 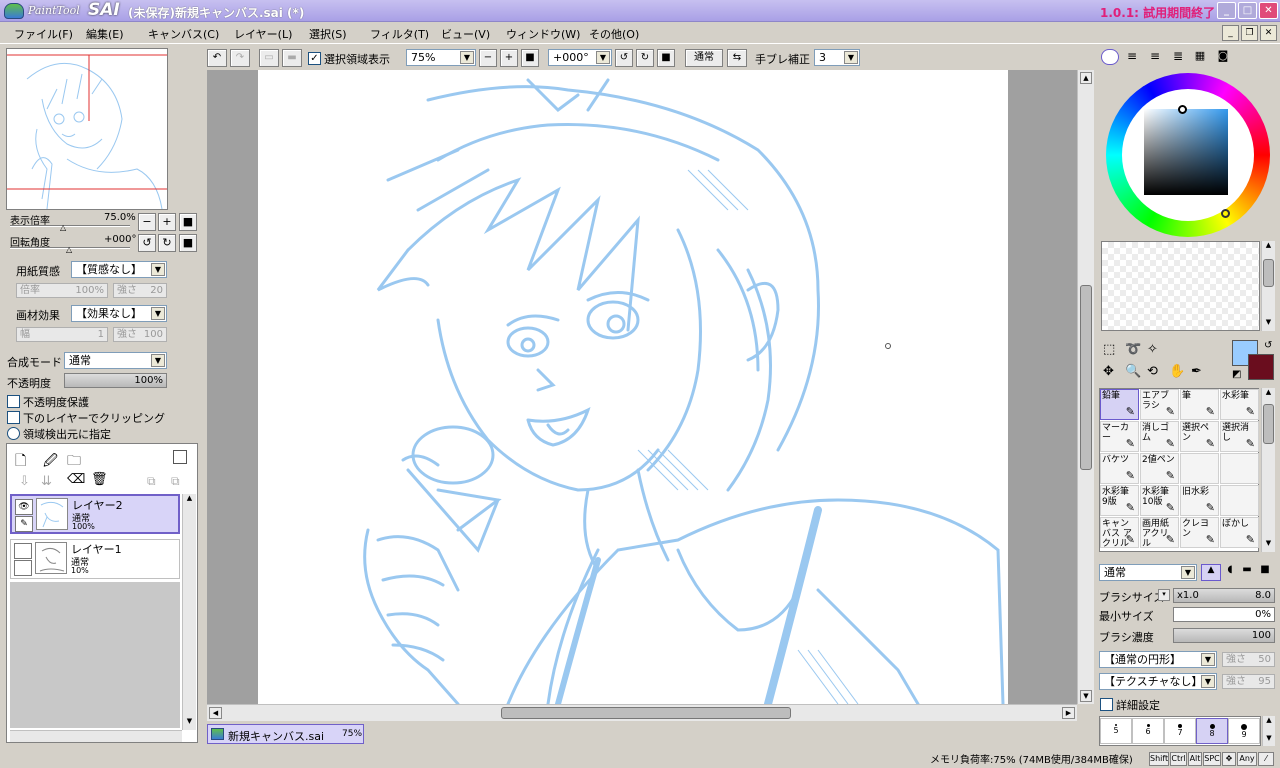 What do you see at coordinates (1159, 533) in the screenshot?
I see `tool-cell: 画用紙 アクリル ✎` at bounding box center [1159, 533].